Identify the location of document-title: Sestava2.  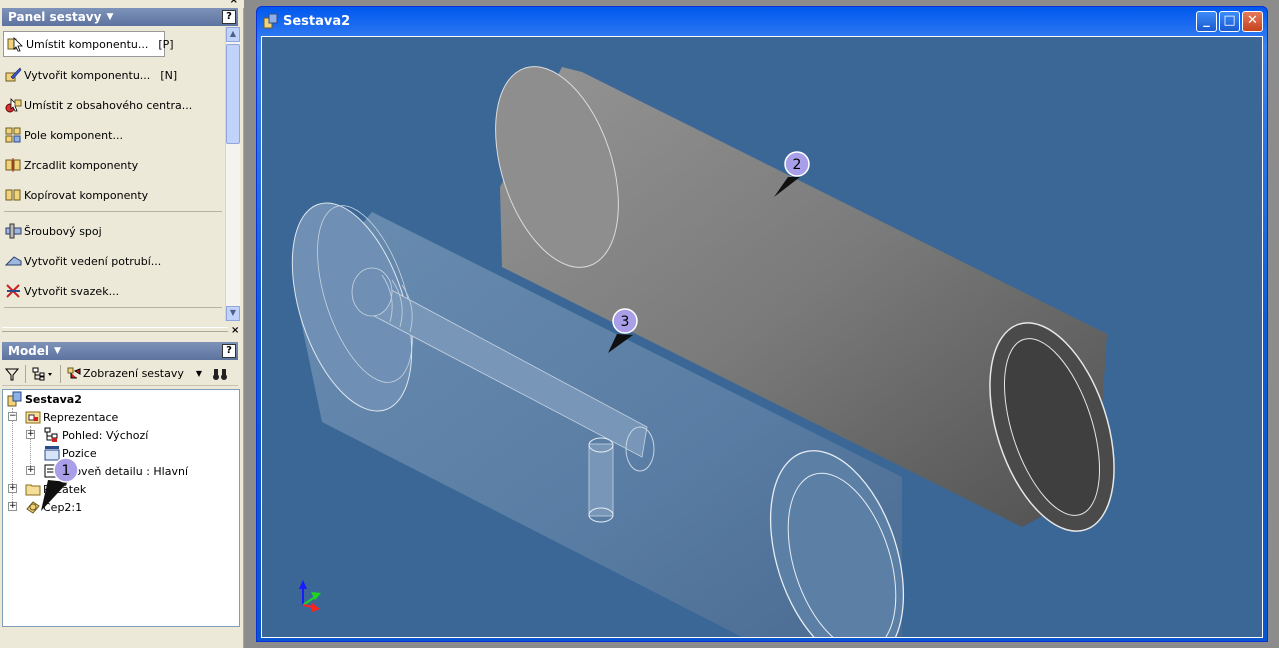
(317, 21).